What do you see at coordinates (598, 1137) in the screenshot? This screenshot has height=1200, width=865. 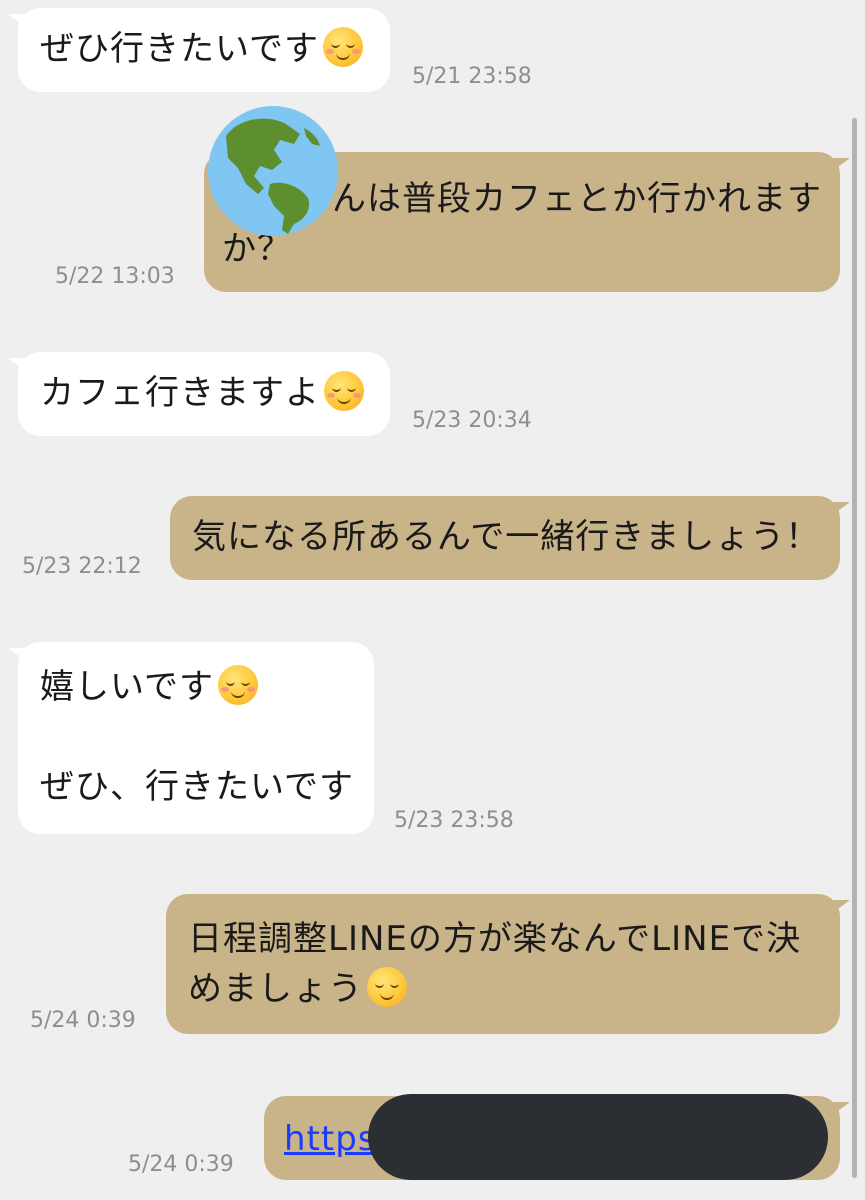 I see `redaction-overlay` at bounding box center [598, 1137].